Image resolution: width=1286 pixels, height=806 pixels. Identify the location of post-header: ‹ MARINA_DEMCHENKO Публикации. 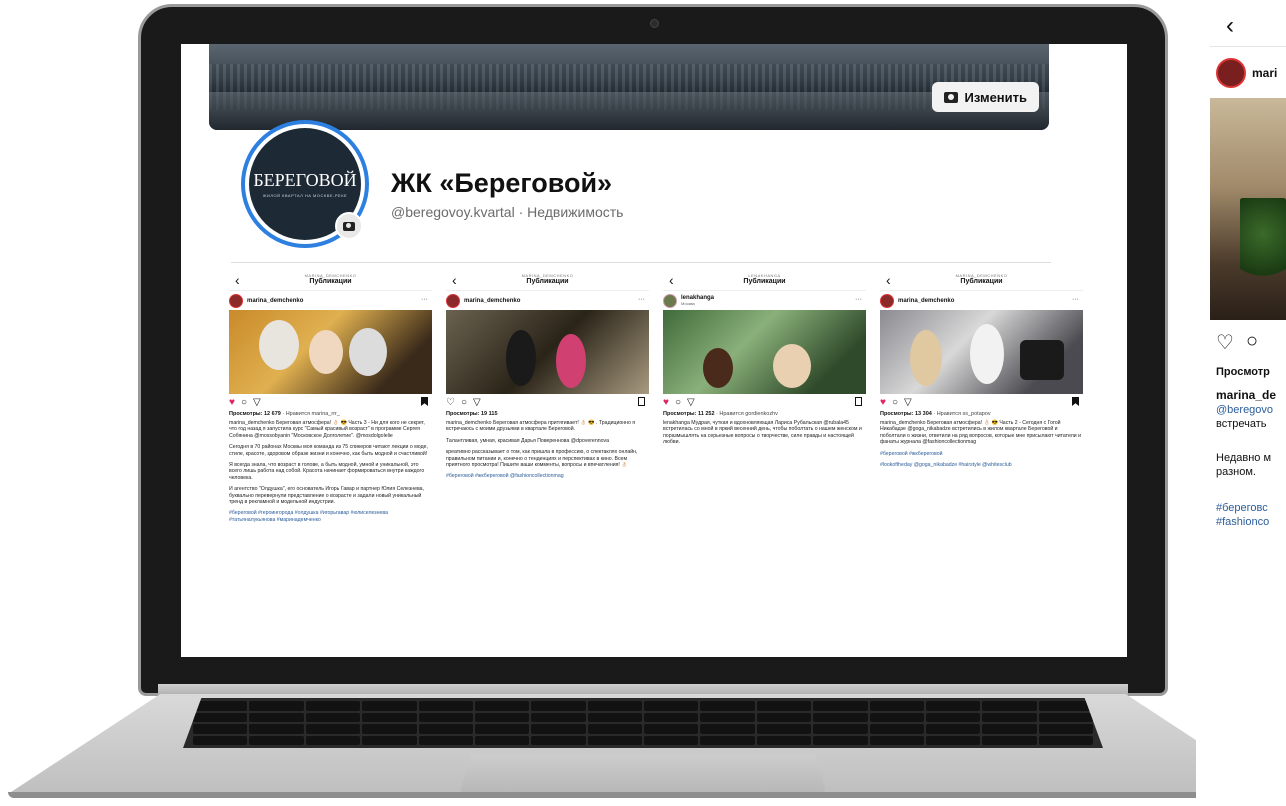
(981, 279).